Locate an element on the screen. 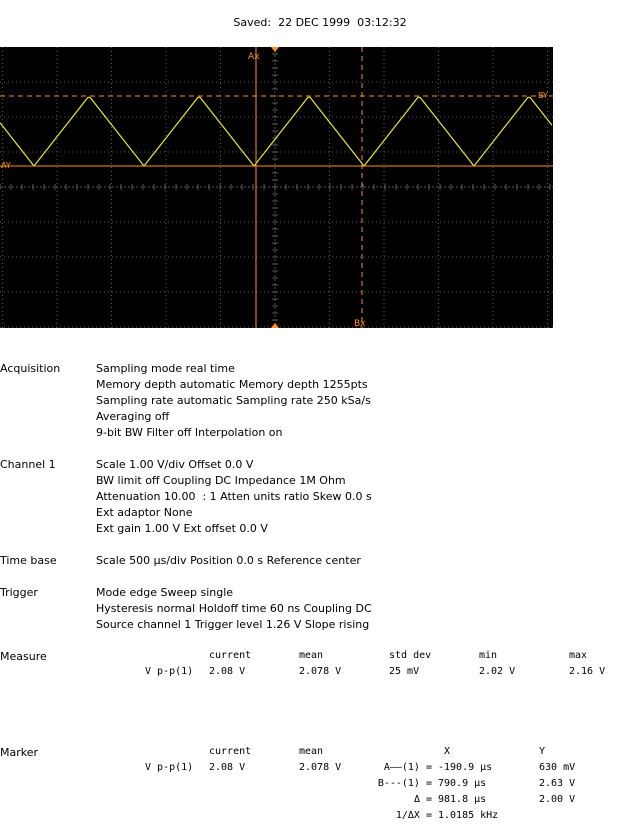  channel1-line: Ext gain 1.00 V Ext offset 0.0 V is located at coordinates (182, 528).